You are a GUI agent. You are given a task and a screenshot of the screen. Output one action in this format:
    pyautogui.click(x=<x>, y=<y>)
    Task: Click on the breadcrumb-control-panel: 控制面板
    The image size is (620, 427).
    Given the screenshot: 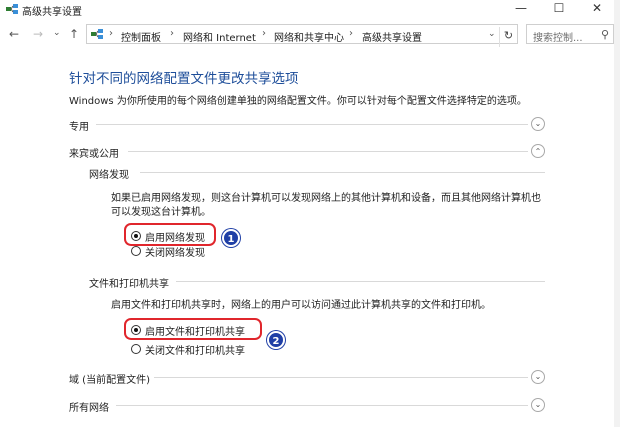 What is the action you would take?
    pyautogui.click(x=141, y=36)
    